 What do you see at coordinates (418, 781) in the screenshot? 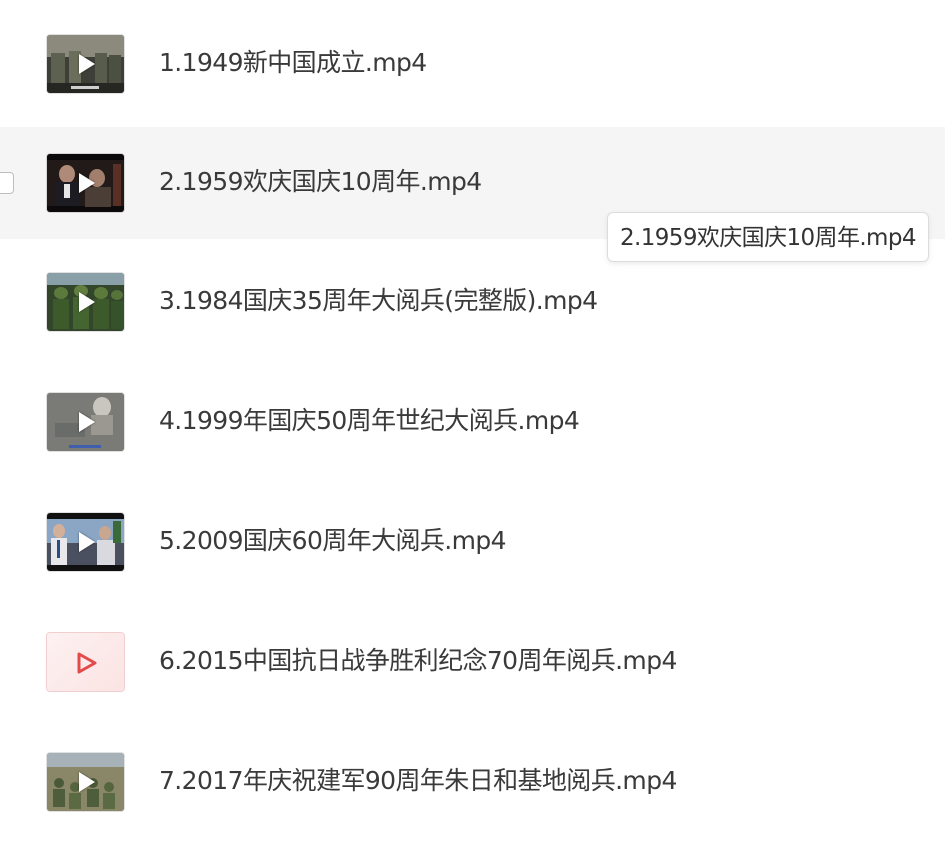
I see `file-name: 7.2017年庆祝建军90周年朱日和基地阅兵.mp4` at bounding box center [418, 781].